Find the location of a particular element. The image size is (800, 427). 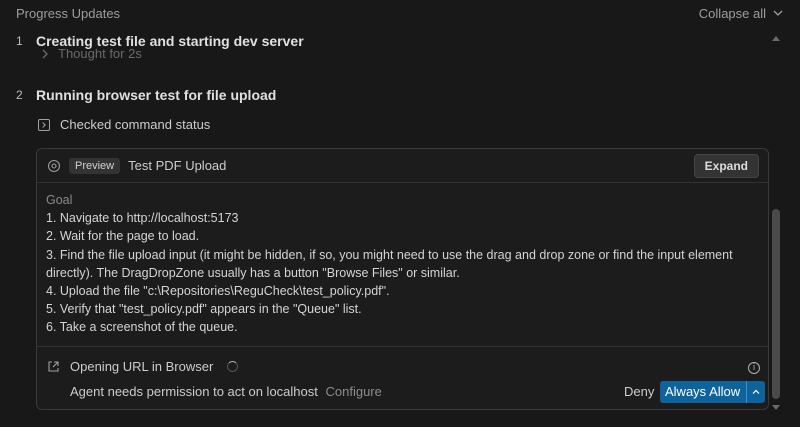

thought-label: Thought for 2s is located at coordinates (100, 55).